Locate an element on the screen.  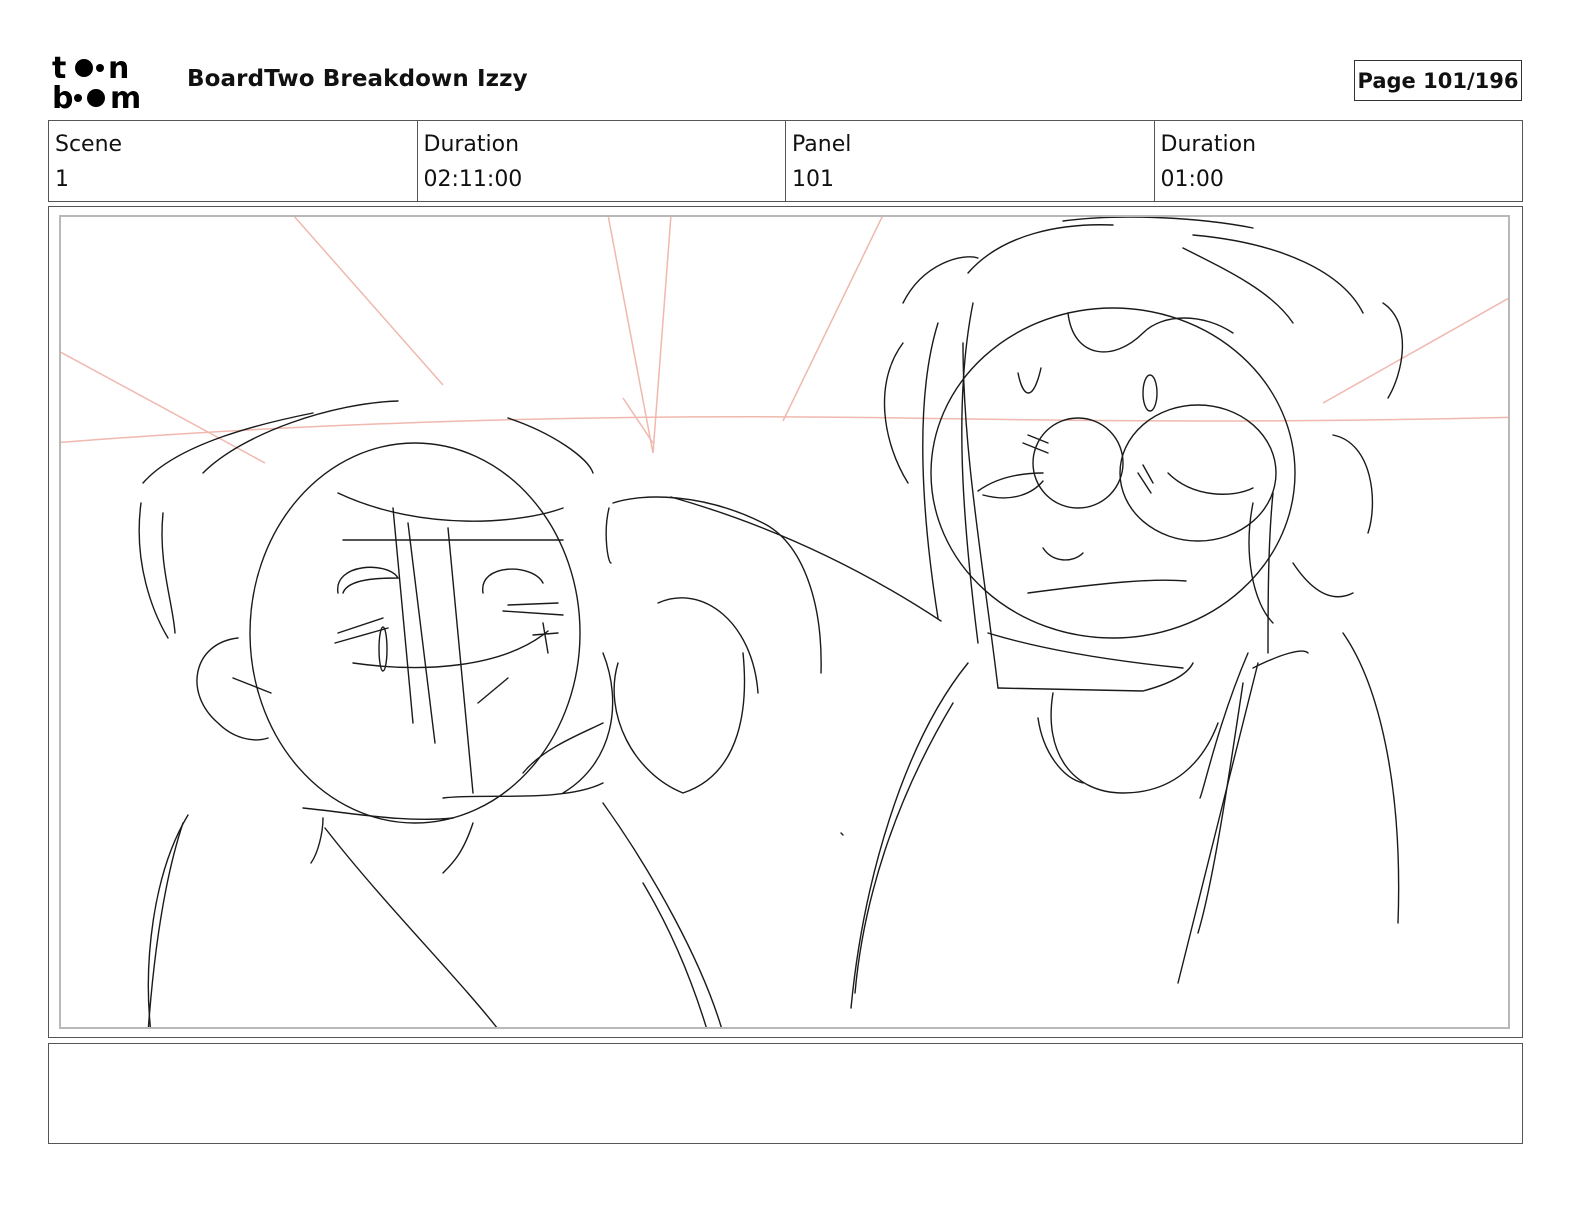
panel-notes-box is located at coordinates (785, 1093).